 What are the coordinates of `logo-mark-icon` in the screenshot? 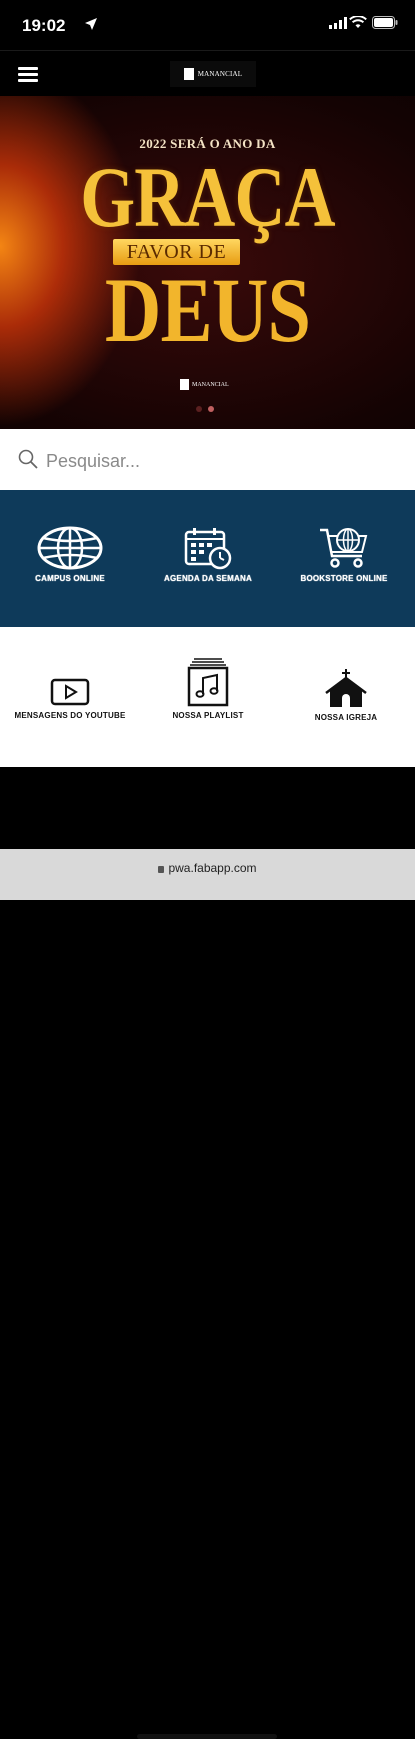 It's located at (188, 74).